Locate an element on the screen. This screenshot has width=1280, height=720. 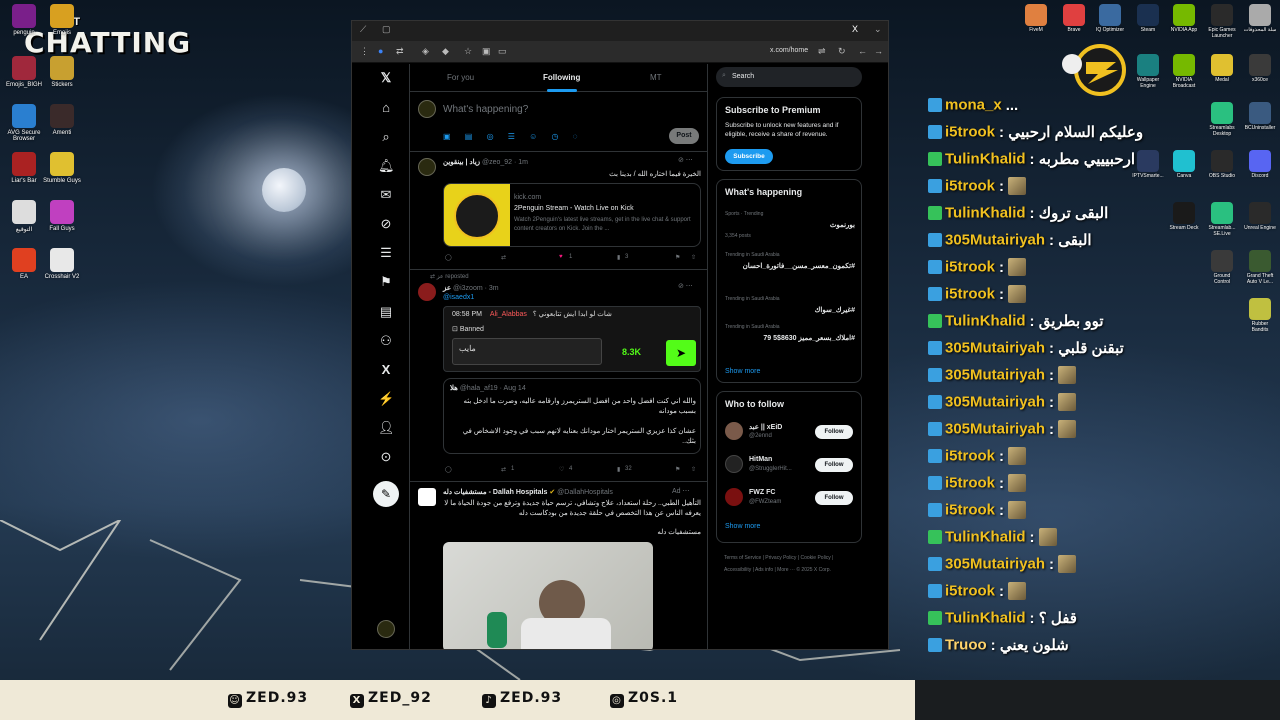
back-icon: ← is located at coordinates (862, 51).